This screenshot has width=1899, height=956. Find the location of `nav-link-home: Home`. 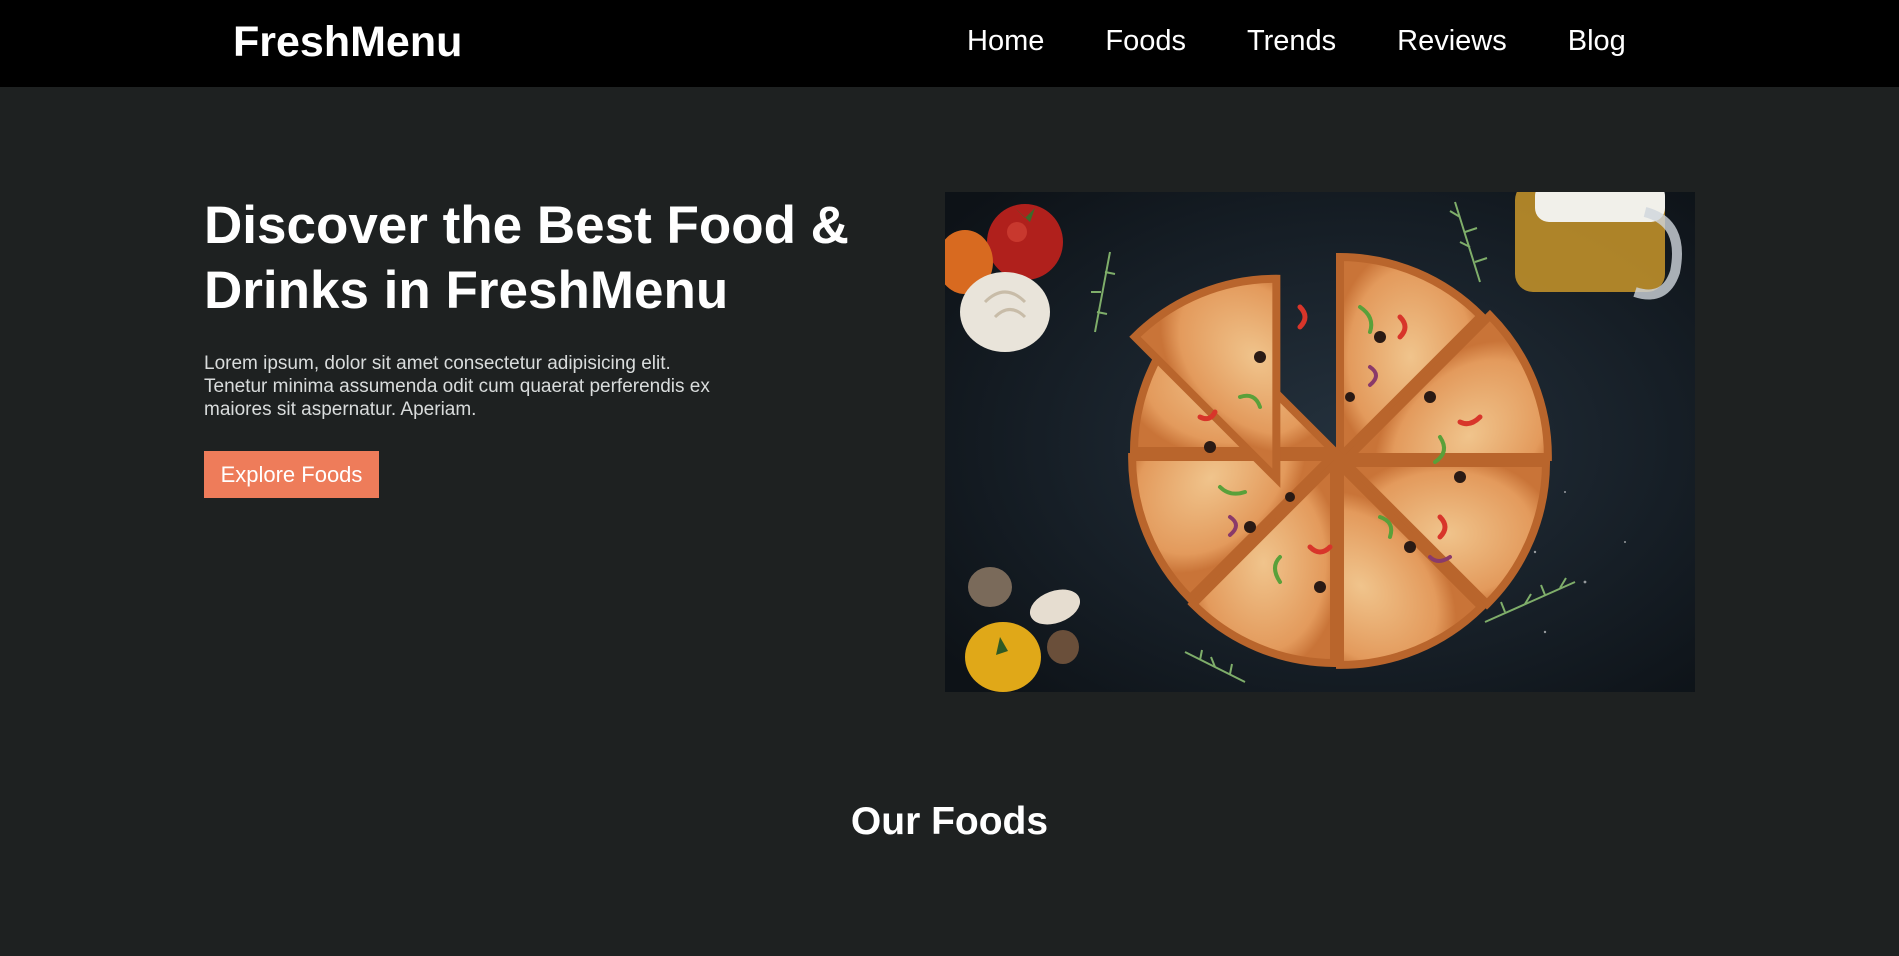

nav-link-home: Home is located at coordinates (1005, 41).